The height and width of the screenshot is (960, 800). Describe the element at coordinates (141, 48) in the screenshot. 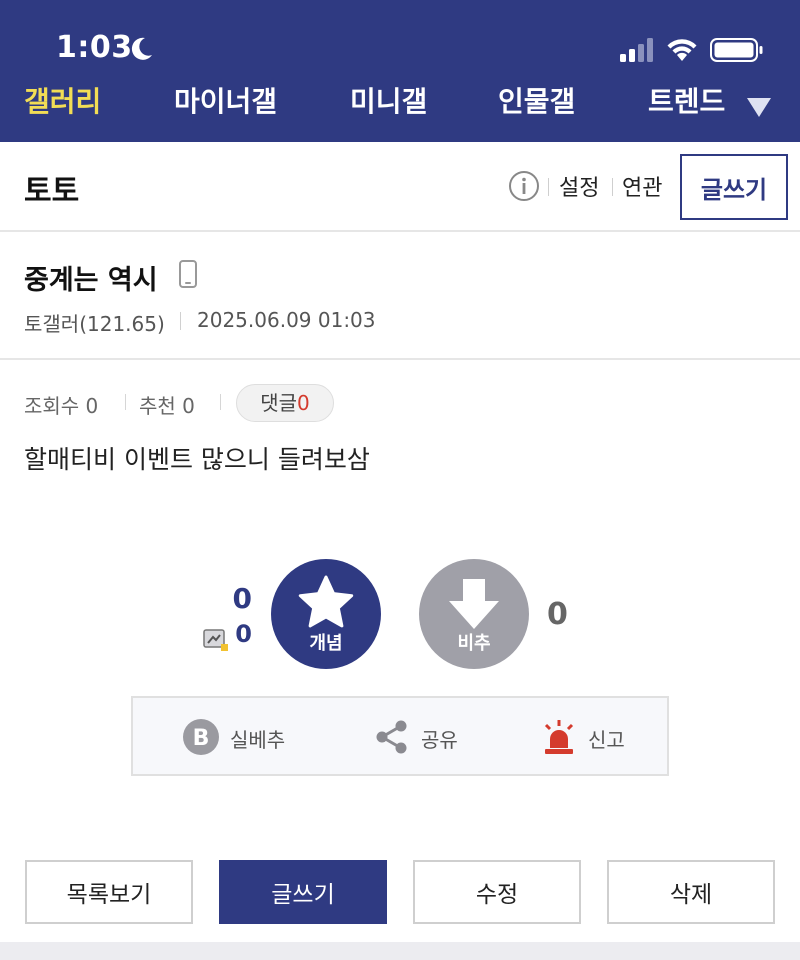

I see `moon-icon` at that location.